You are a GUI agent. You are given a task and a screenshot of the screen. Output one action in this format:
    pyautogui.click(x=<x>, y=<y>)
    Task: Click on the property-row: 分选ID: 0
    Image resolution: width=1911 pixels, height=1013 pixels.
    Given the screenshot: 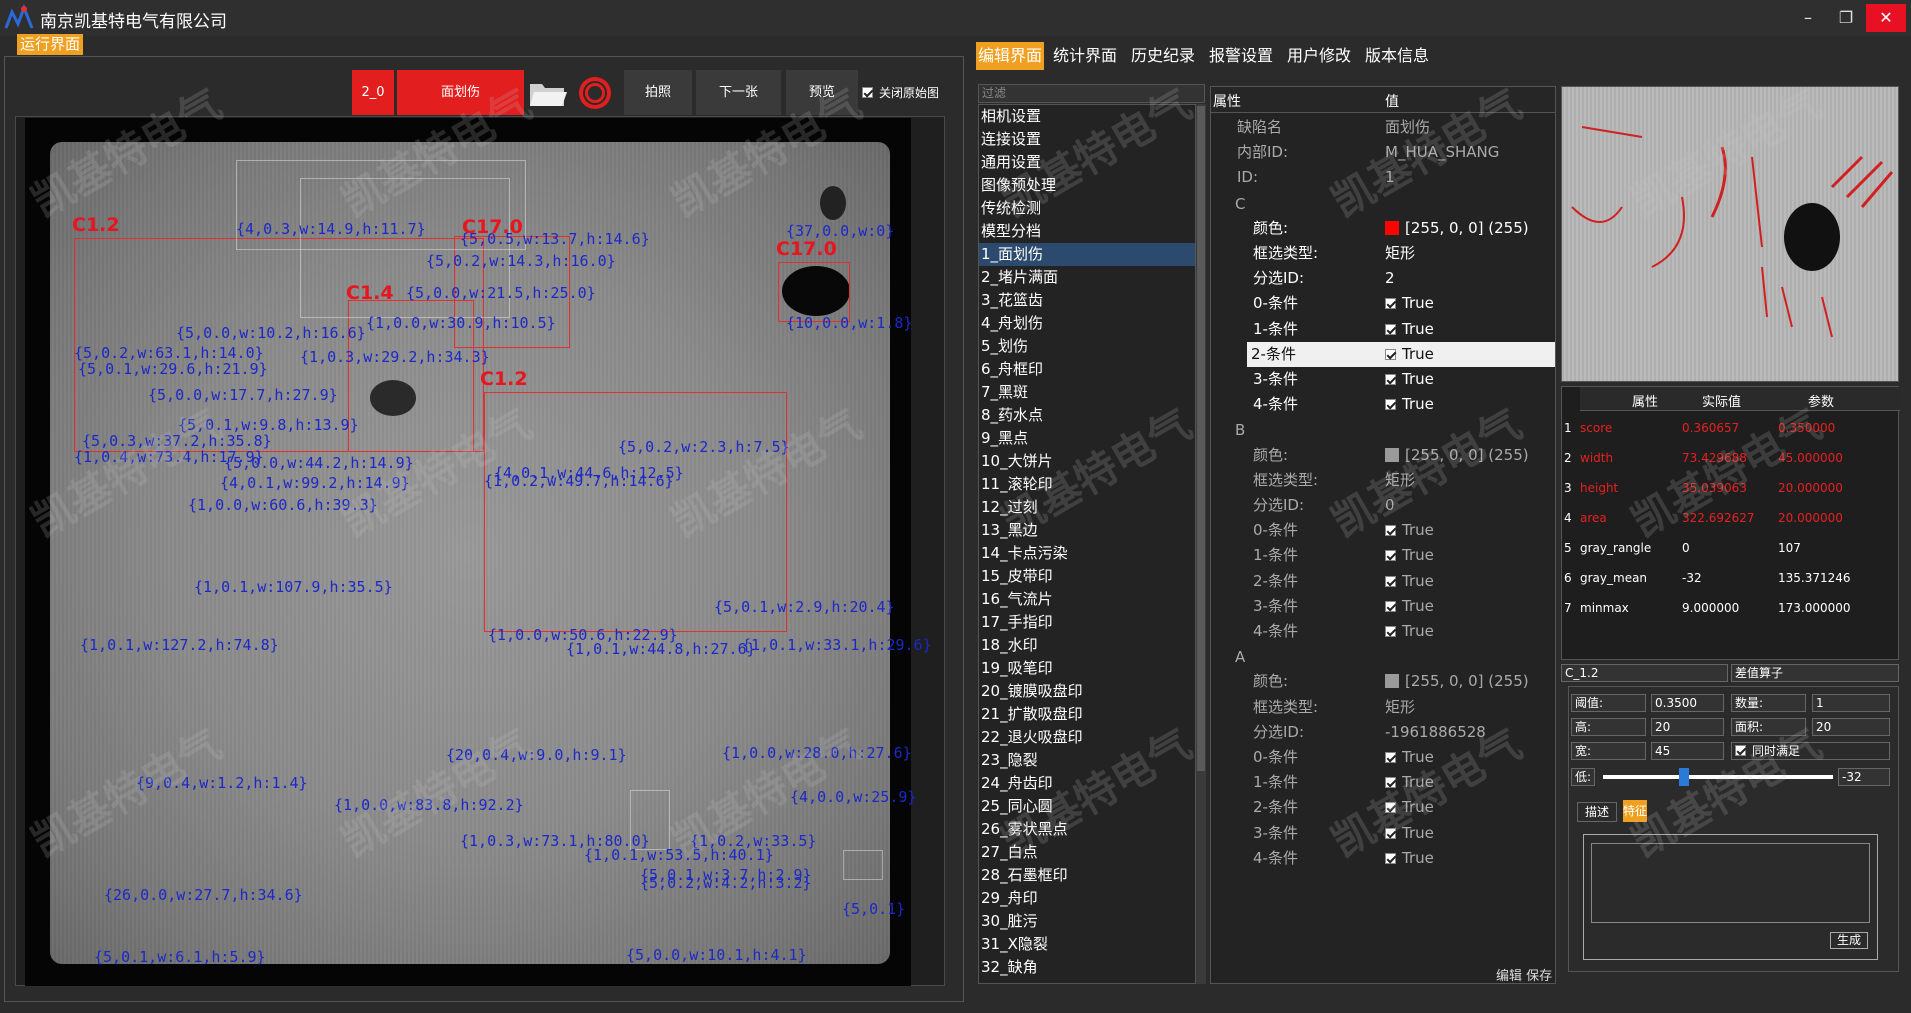 What is the action you would take?
    pyautogui.click(x=1383, y=505)
    